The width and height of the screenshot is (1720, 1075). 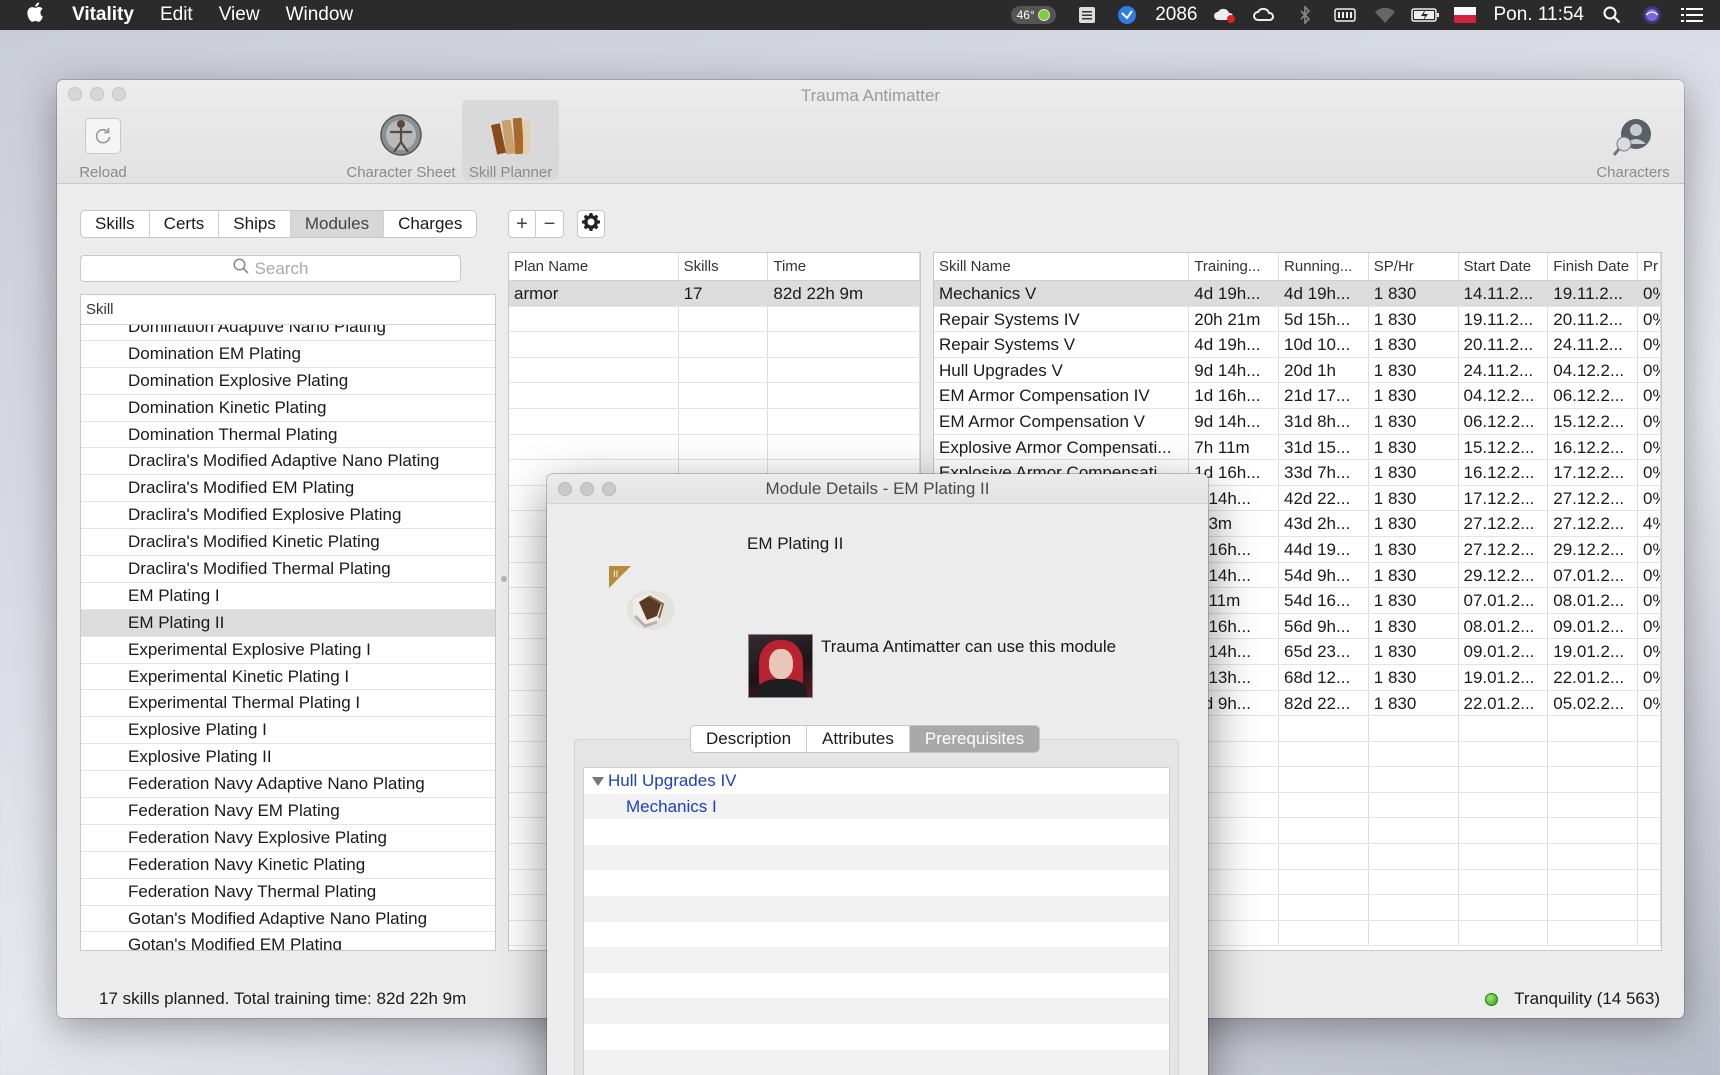 I want to click on segment-ships: Ships, so click(x=255, y=224).